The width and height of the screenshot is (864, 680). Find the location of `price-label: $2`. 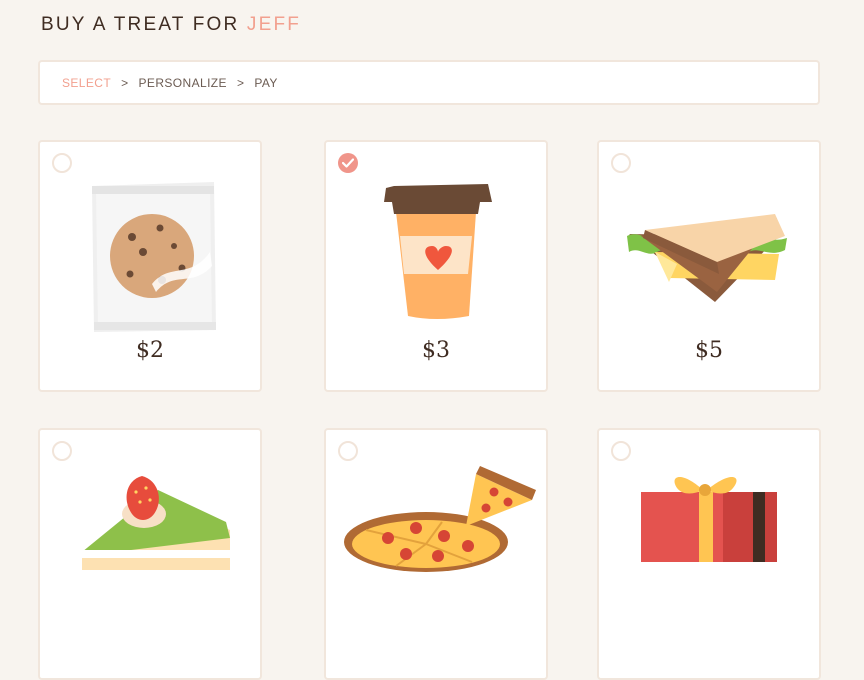

price-label: $2 is located at coordinates (150, 350).